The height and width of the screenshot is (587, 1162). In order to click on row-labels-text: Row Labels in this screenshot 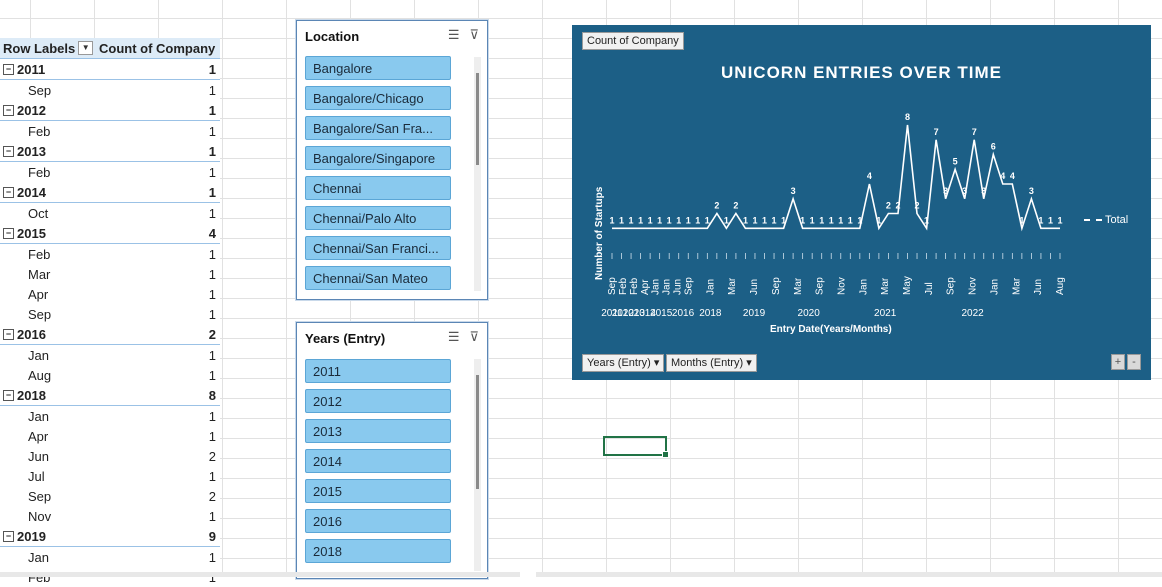, I will do `click(39, 48)`.